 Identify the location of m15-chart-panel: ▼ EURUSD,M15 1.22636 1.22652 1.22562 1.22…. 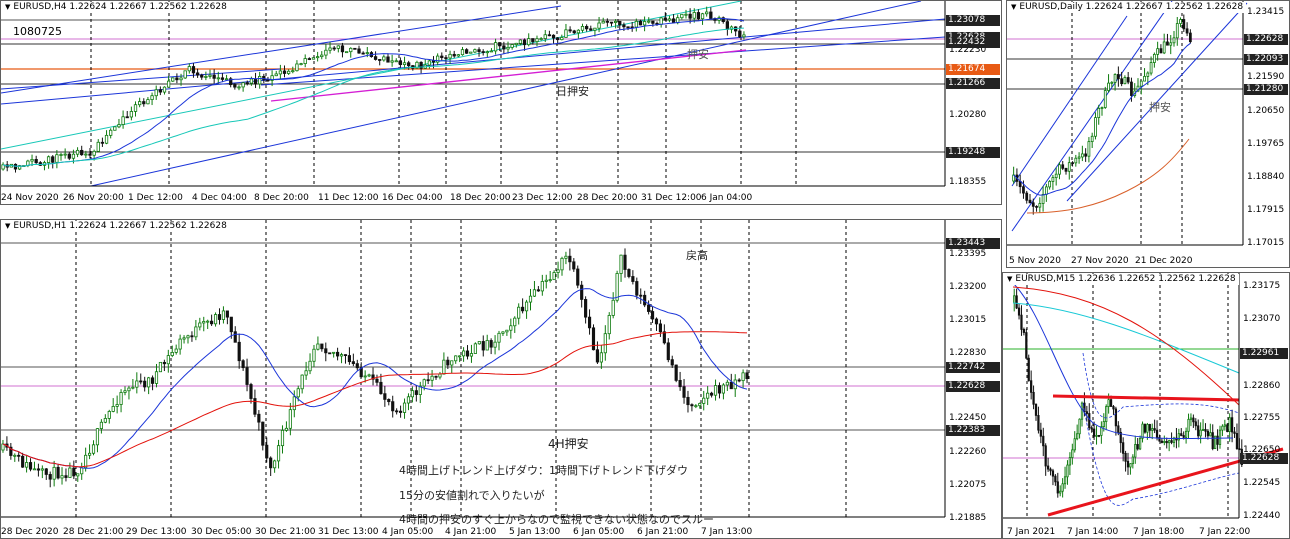
(1146, 405).